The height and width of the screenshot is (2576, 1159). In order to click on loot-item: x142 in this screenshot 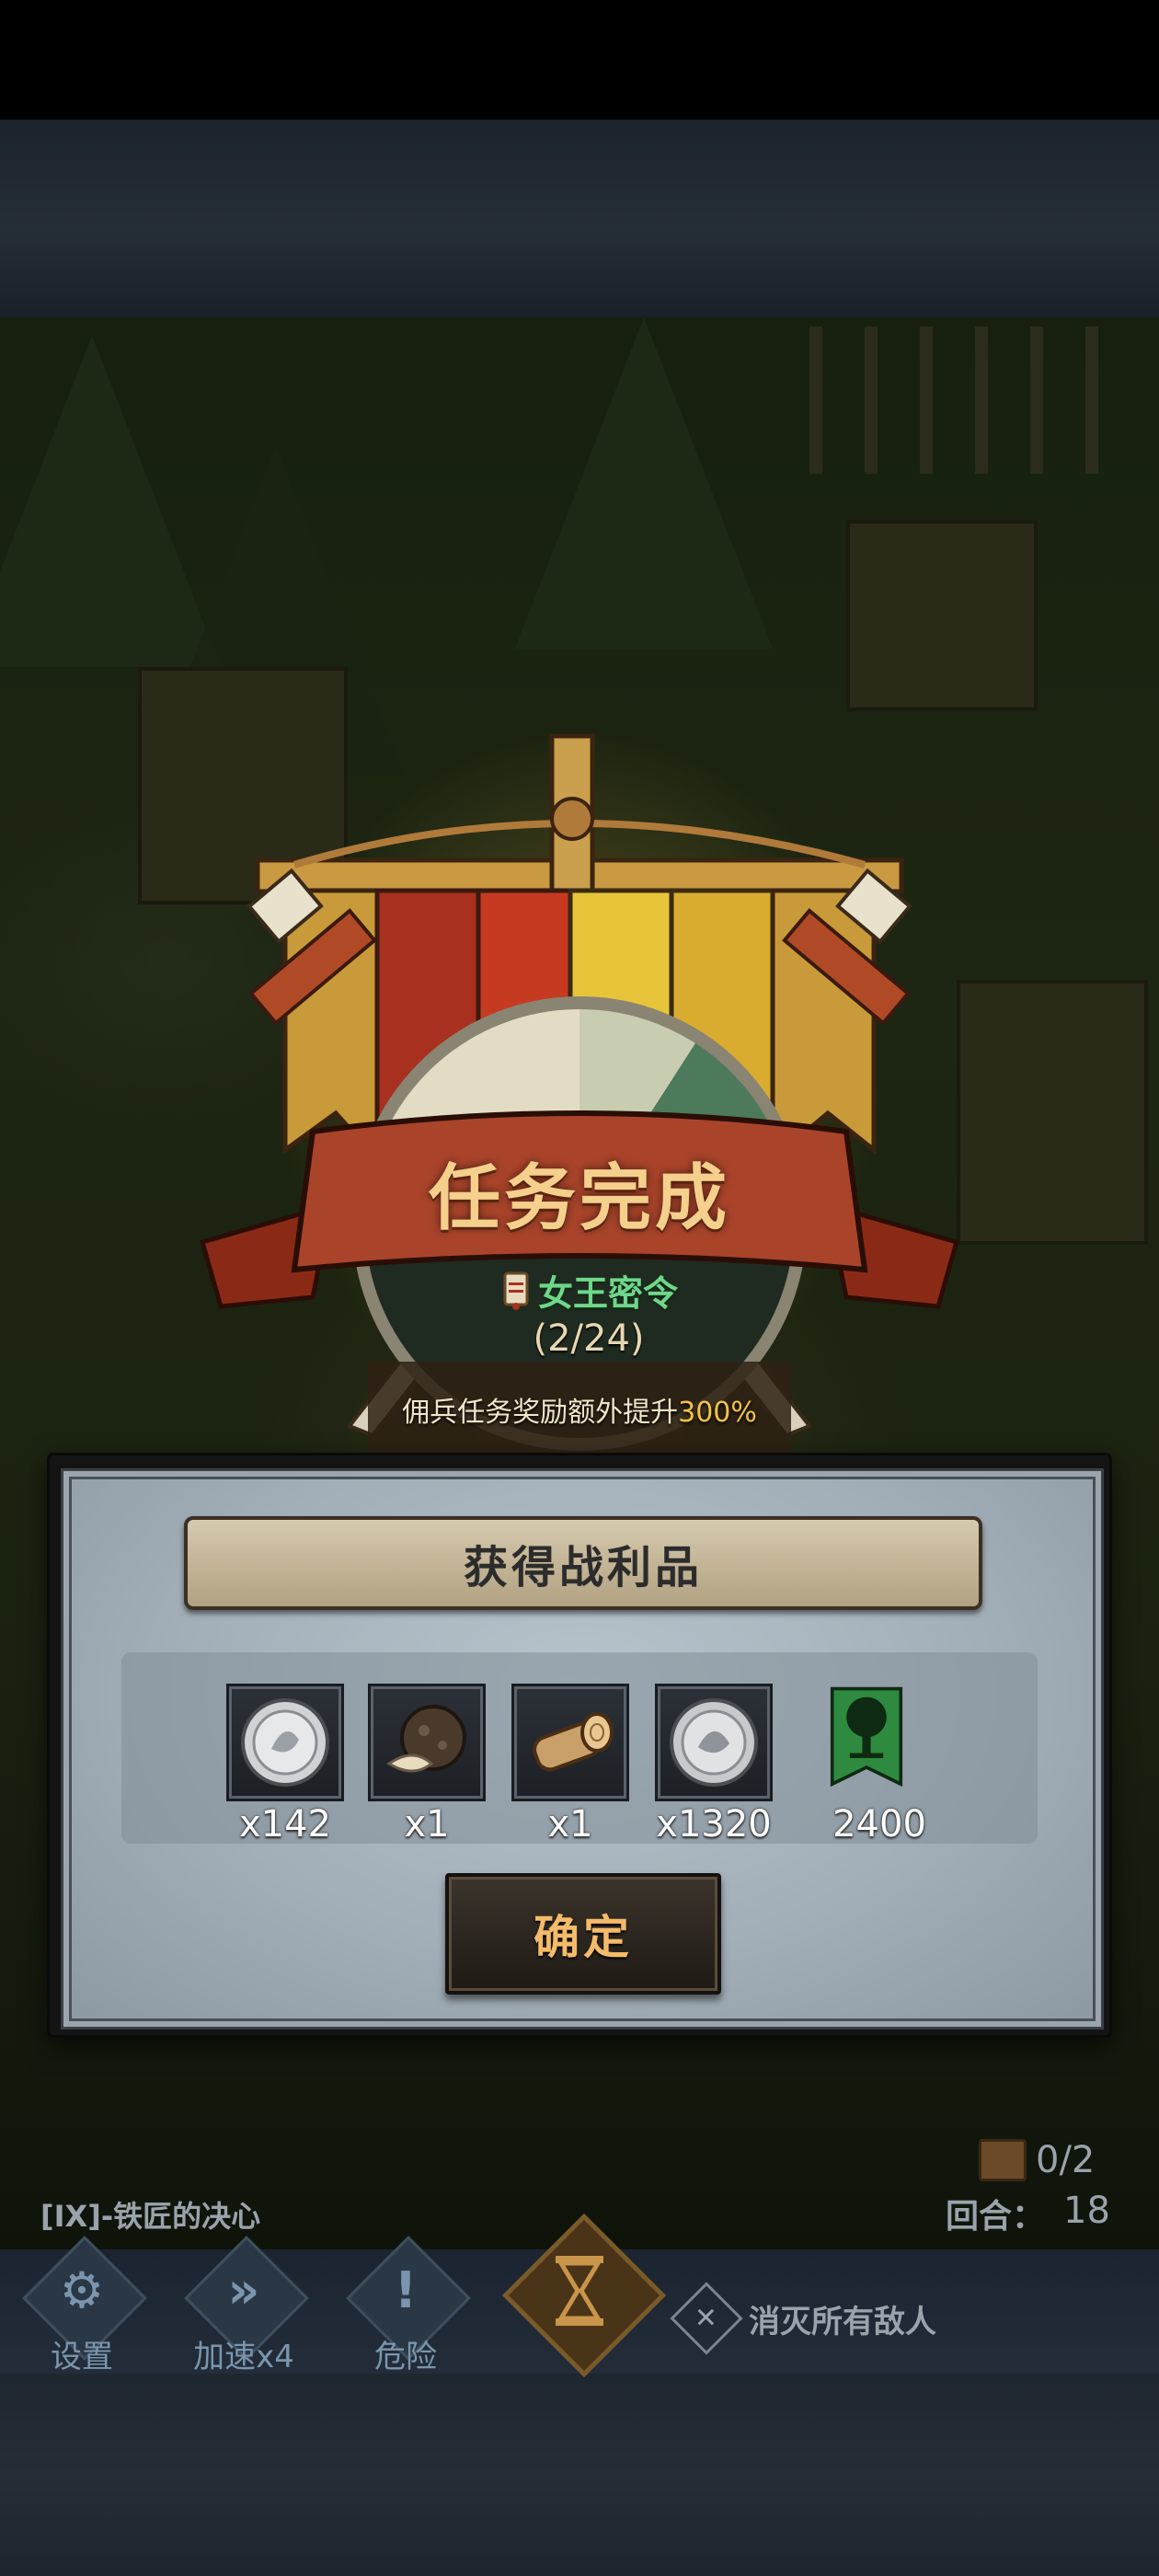, I will do `click(285, 1766)`.